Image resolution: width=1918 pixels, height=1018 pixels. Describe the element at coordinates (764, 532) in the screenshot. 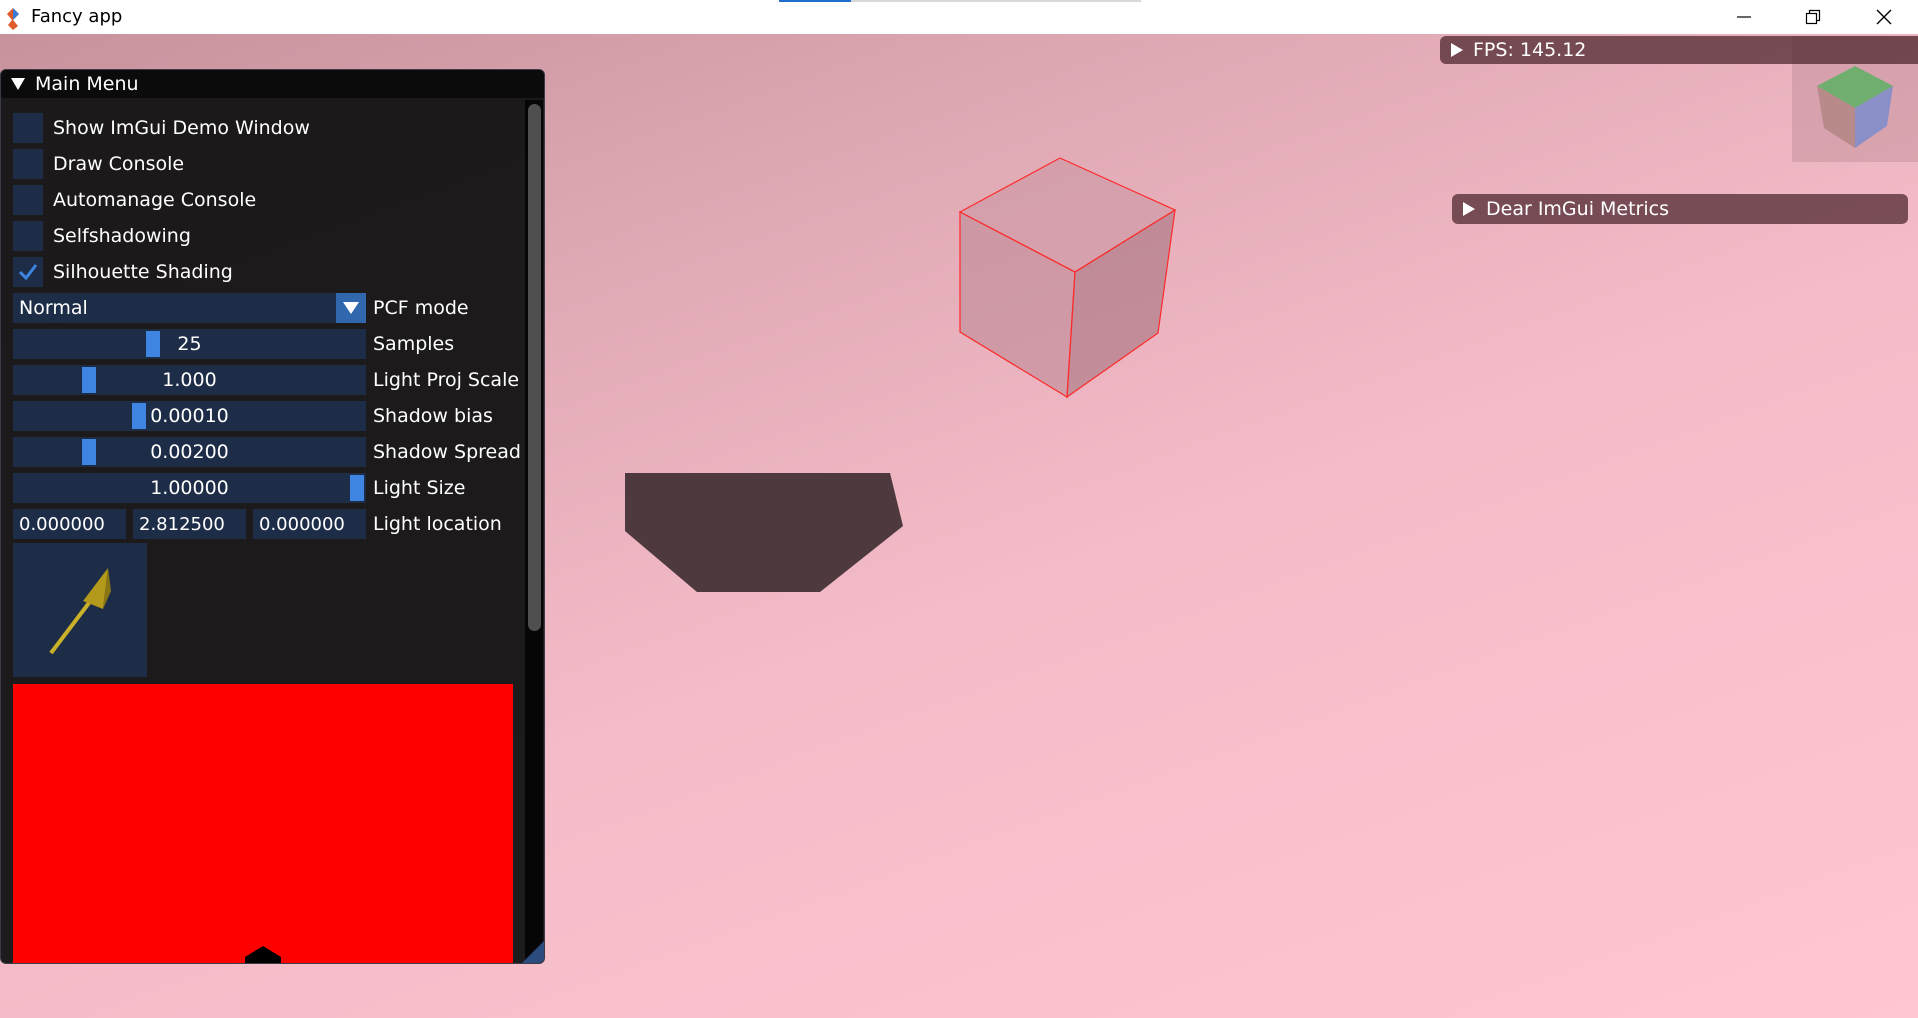

I see `hexagon-shadow` at that location.